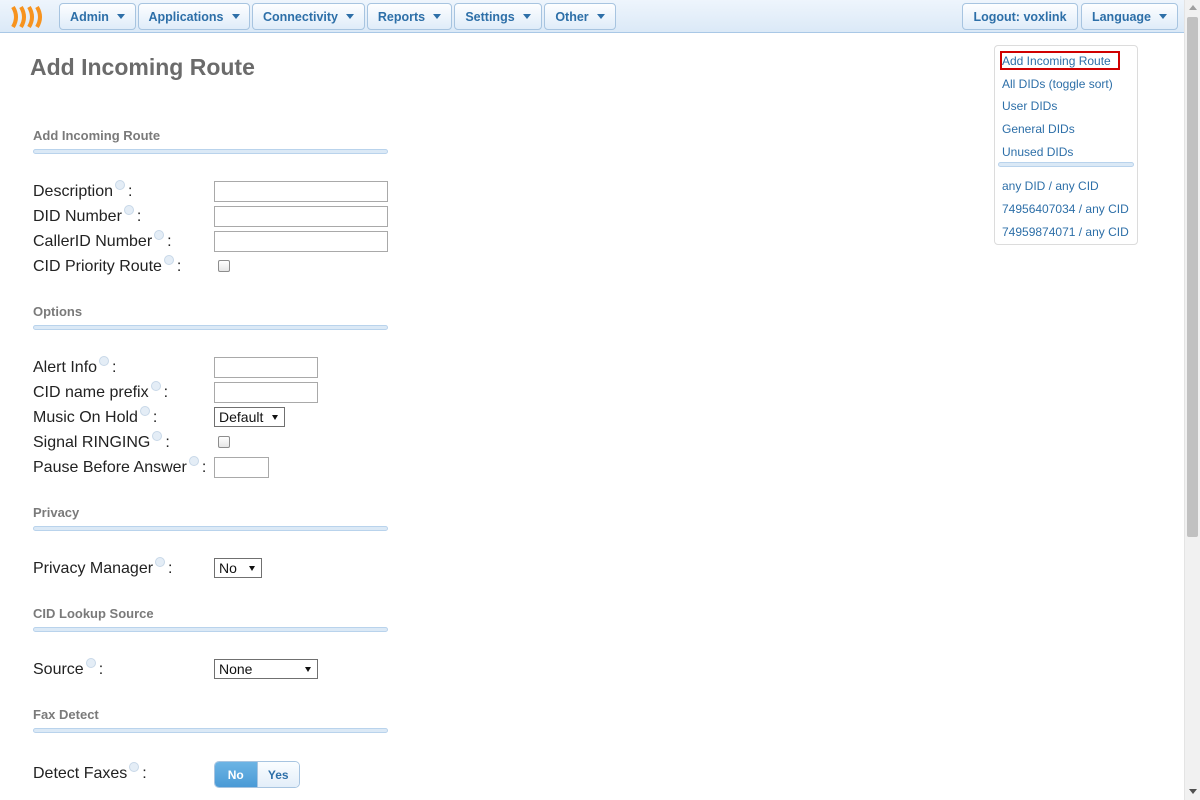  I want to click on language-button: Language, so click(1129, 16).